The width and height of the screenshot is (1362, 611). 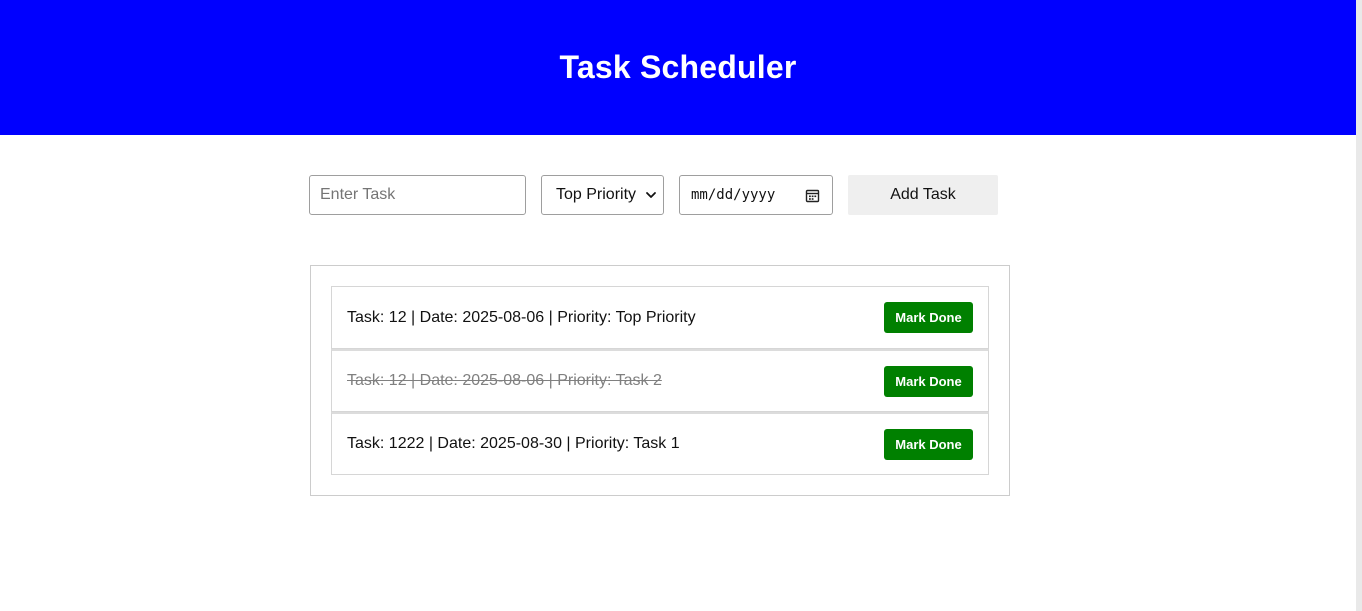 What do you see at coordinates (1359, 305) in the screenshot?
I see `scrollbar` at bounding box center [1359, 305].